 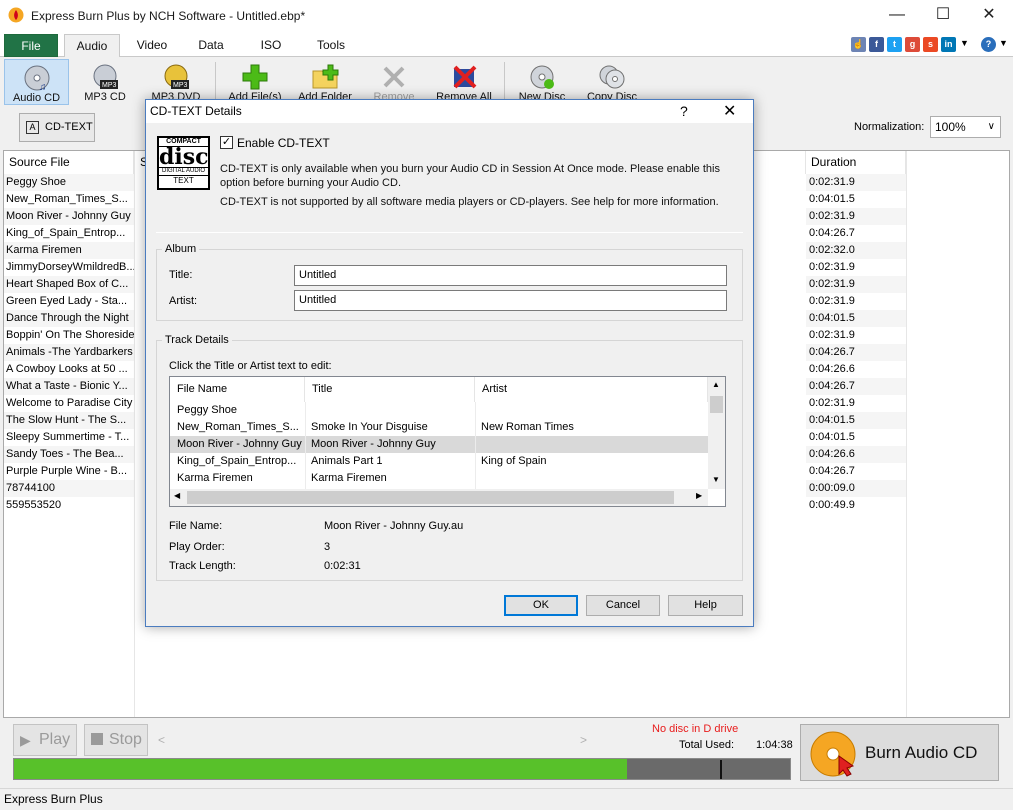 I want to click on list-item-source: Welcome to Paradise City, so click(x=69, y=403).